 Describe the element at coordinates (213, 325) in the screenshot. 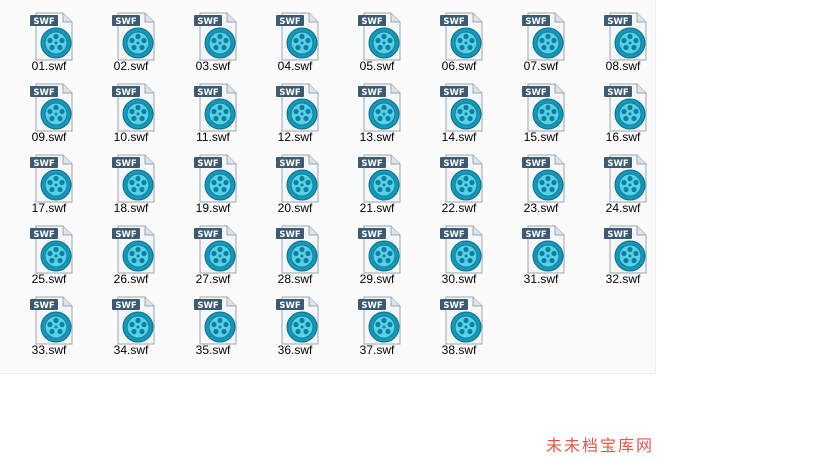

I see `file-item: SWF 35.swf` at that location.